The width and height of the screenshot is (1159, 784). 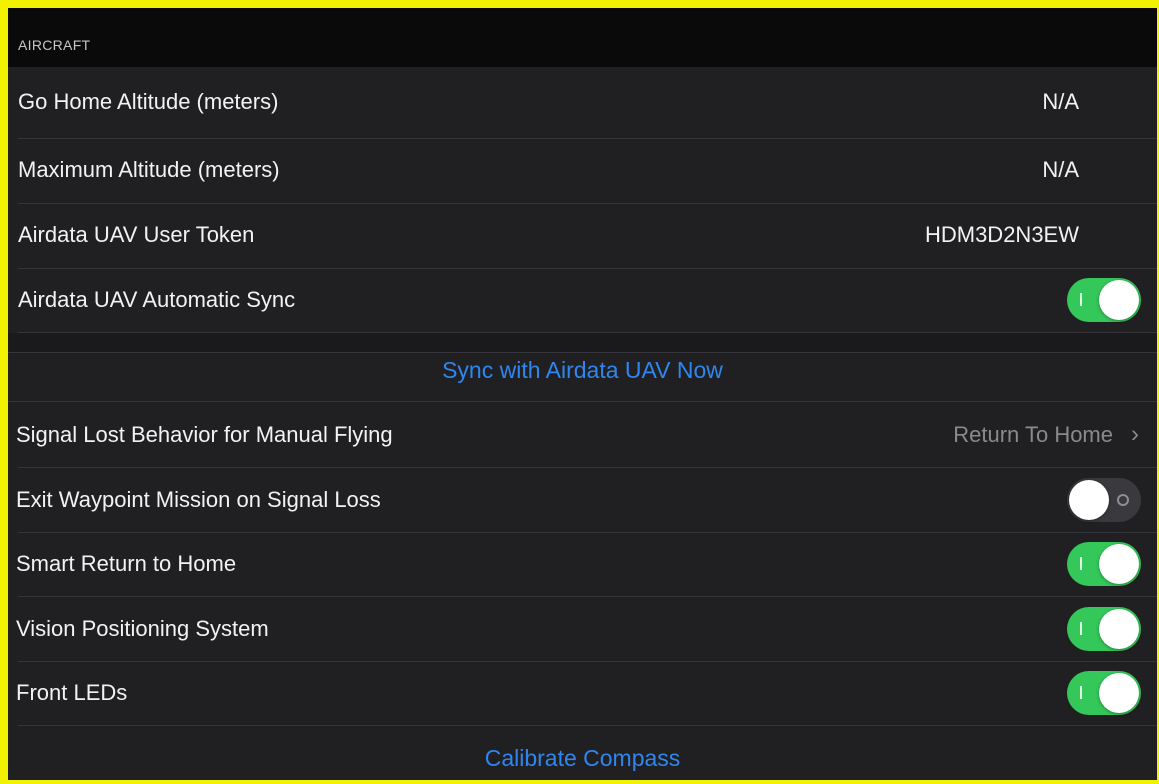 I want to click on vision-positioning-toggle, so click(x=1104, y=629).